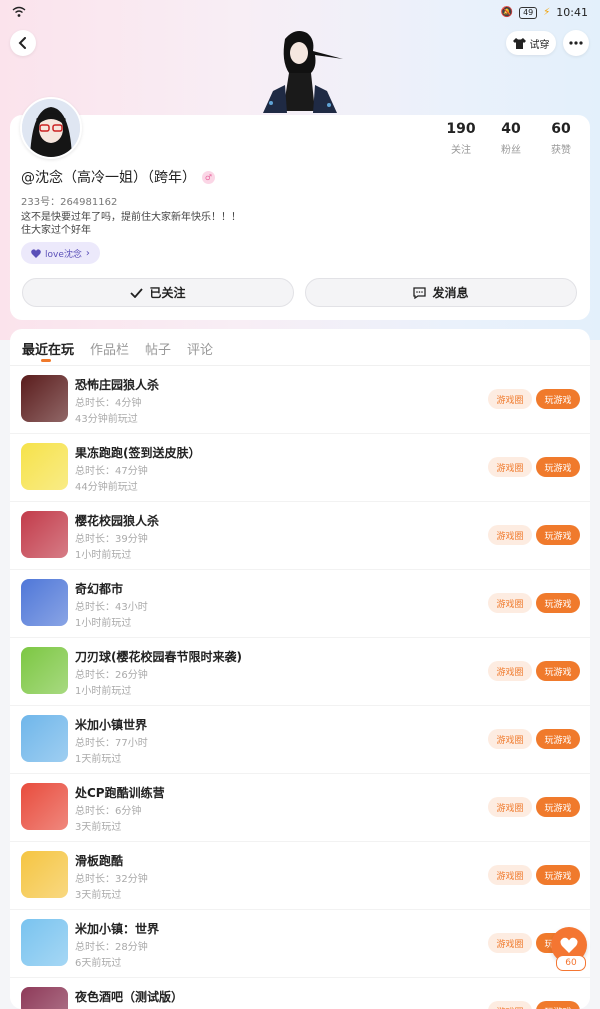 Image resolution: width=600 pixels, height=1009 pixels. I want to click on username: @沈念（高冷一姐）（跨年） ♂, so click(118, 177).